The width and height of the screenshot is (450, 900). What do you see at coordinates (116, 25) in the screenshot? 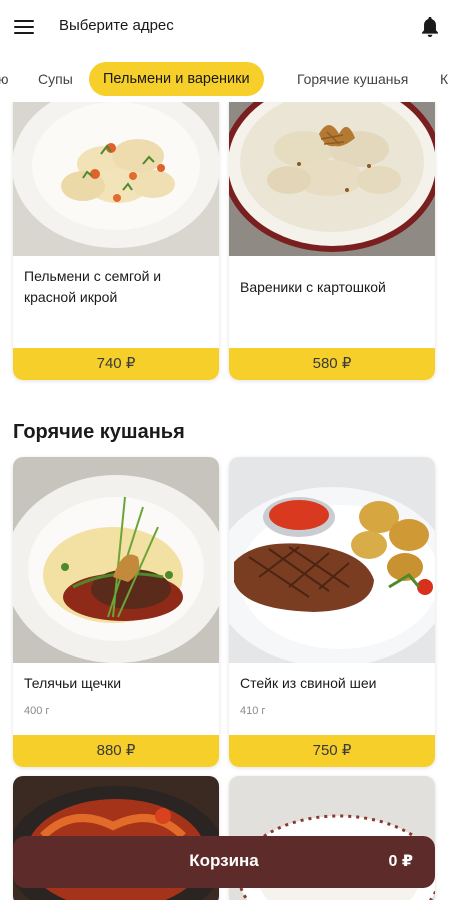
I see `address-selector: Выберите адрес` at bounding box center [116, 25].